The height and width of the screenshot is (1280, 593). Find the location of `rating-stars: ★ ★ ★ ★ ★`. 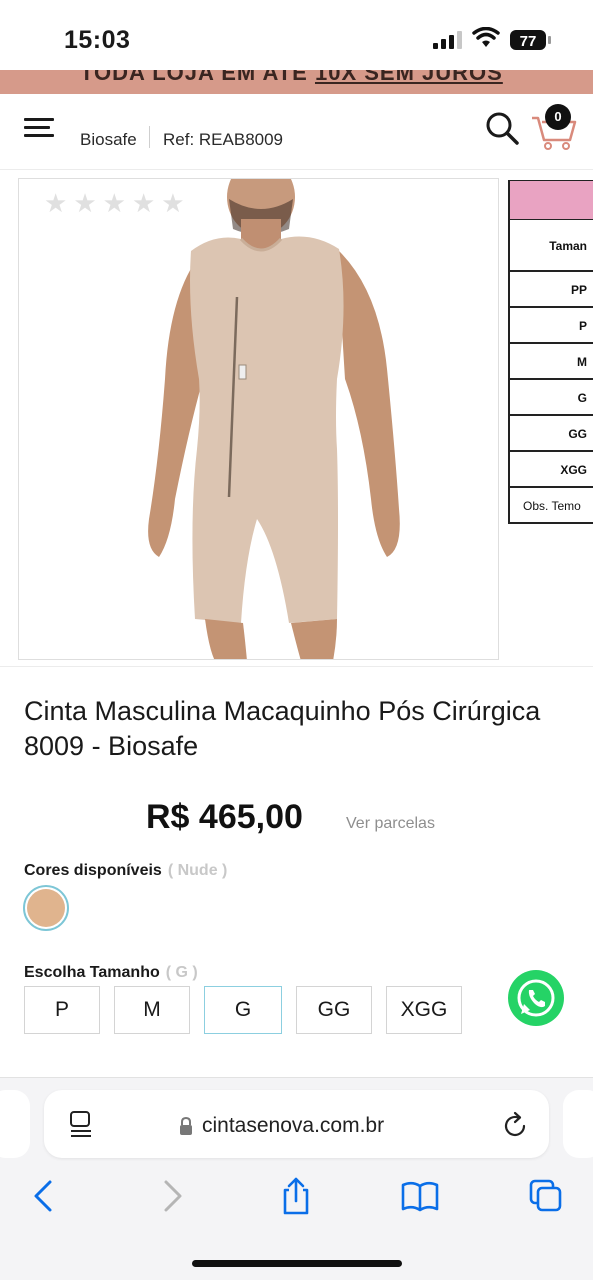

rating-stars: ★ ★ ★ ★ ★ is located at coordinates (114, 203).